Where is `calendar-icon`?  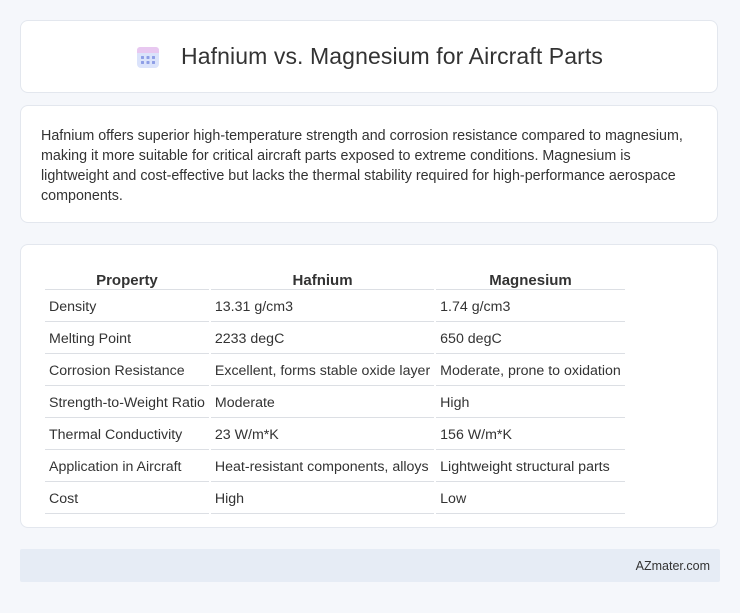
calendar-icon is located at coordinates (148, 57).